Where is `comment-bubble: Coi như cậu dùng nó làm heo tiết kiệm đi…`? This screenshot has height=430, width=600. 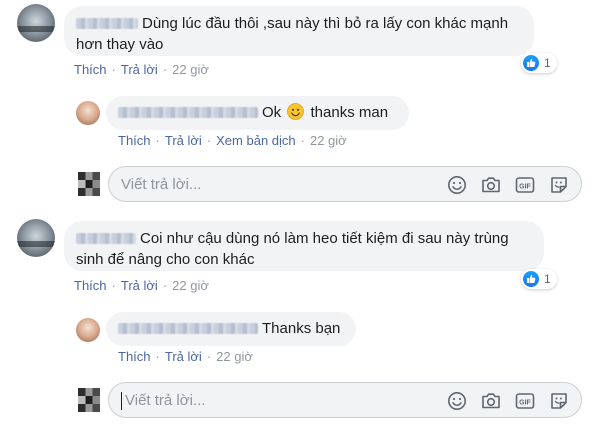 comment-bubble: Coi như cậu dùng nó làm heo tiết kiệm đi… is located at coordinates (304, 246).